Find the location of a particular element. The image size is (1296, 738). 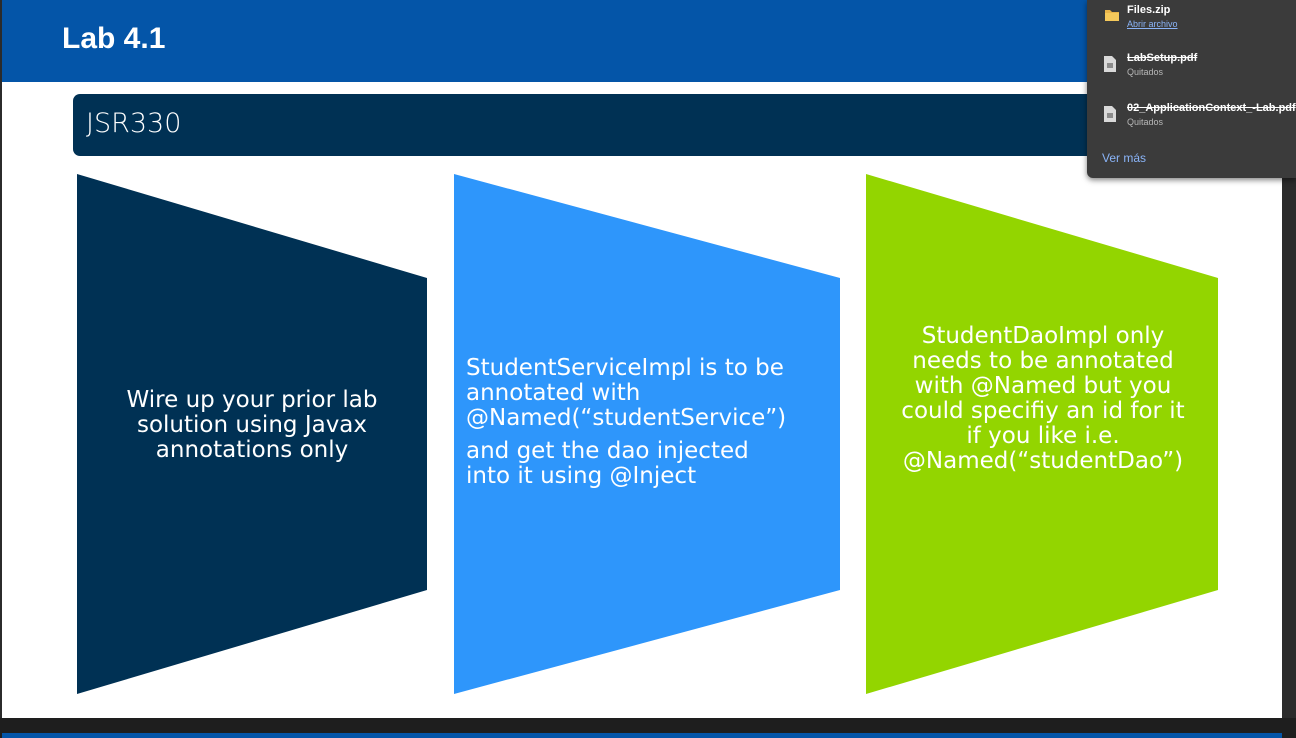

panel-3-line: could specifiy an id for it is located at coordinates (1043, 411).